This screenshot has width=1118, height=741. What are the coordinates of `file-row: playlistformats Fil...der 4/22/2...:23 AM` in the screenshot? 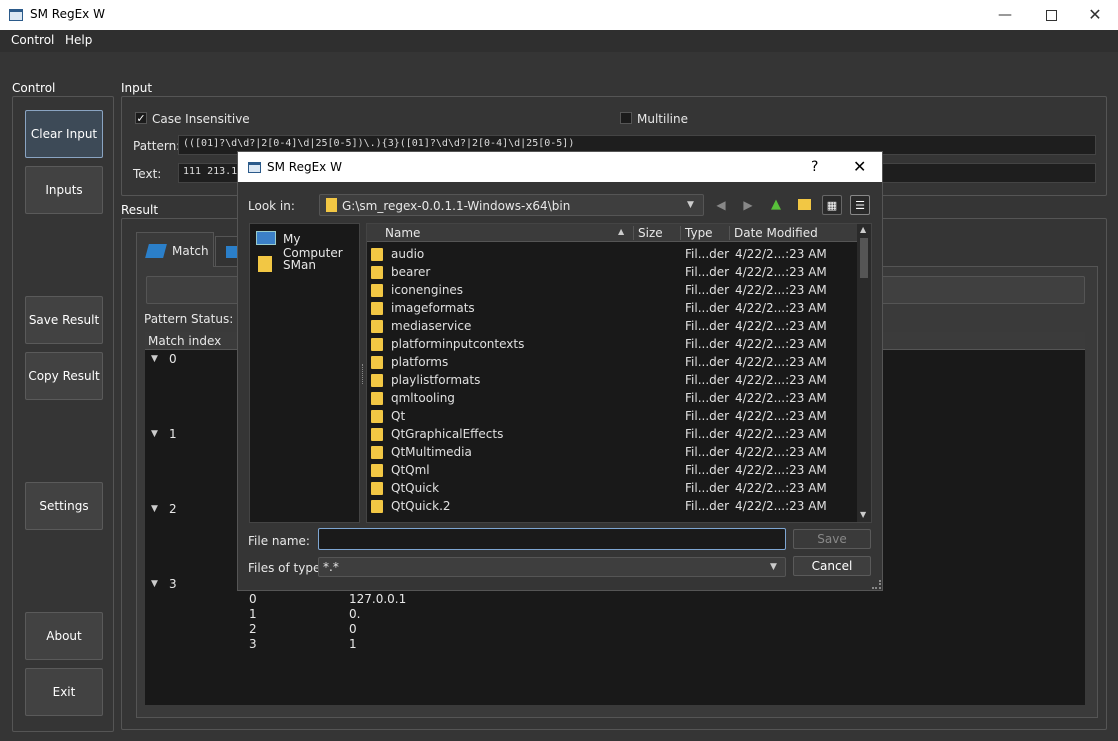 It's located at (612, 380).